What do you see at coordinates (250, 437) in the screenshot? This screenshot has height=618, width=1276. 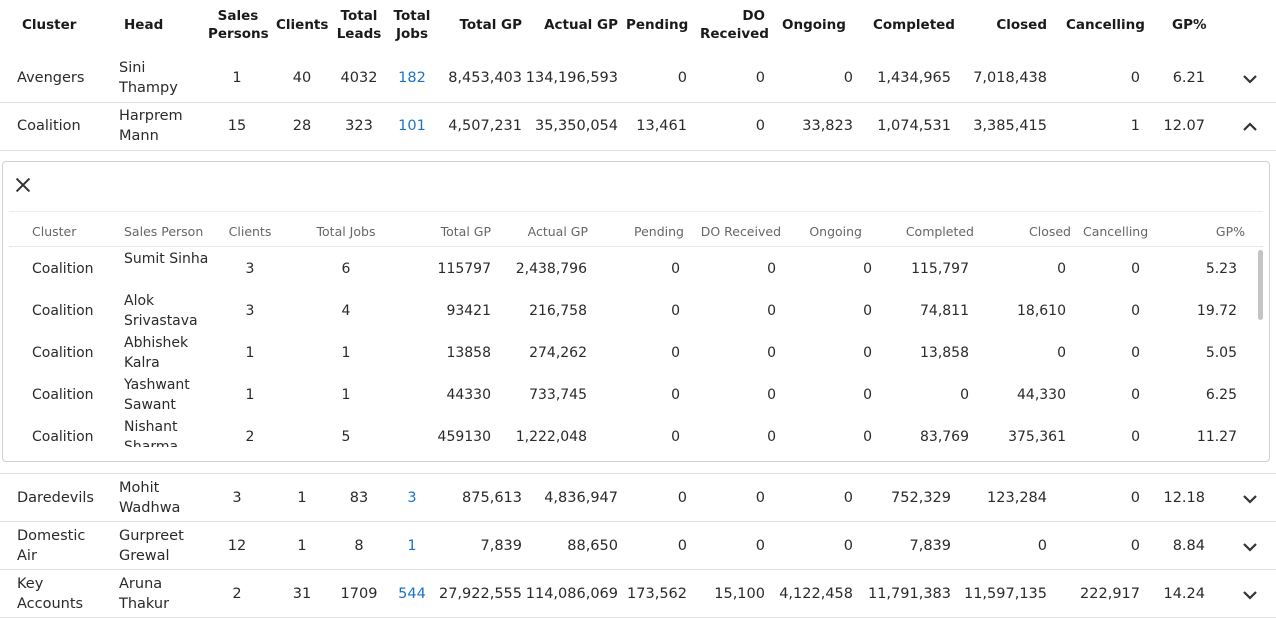 I see `detail-cell-clients: 2` at bounding box center [250, 437].